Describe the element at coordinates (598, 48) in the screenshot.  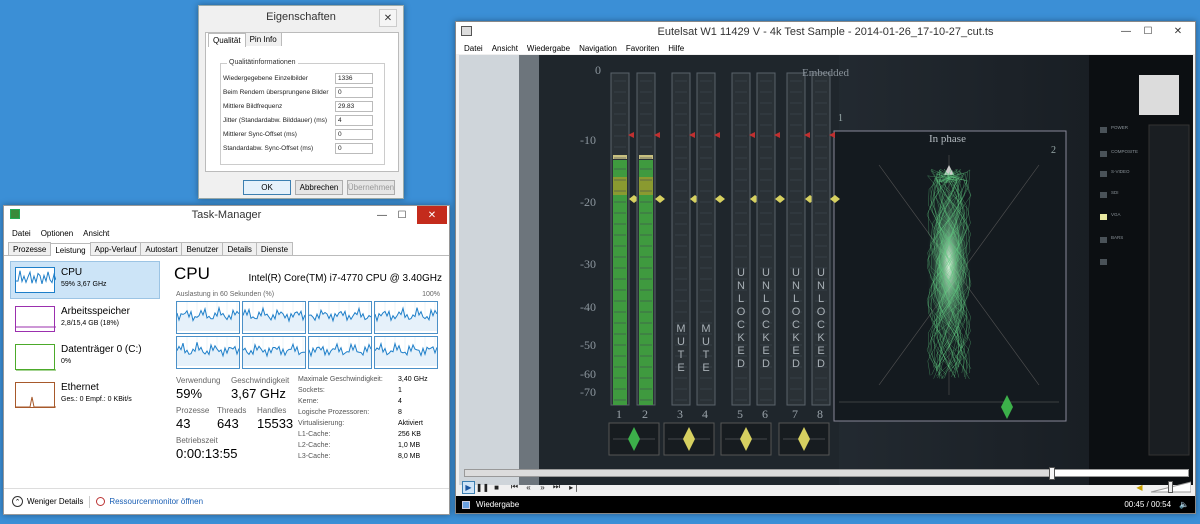
I see `player-menu-navigation: Navigation` at that location.